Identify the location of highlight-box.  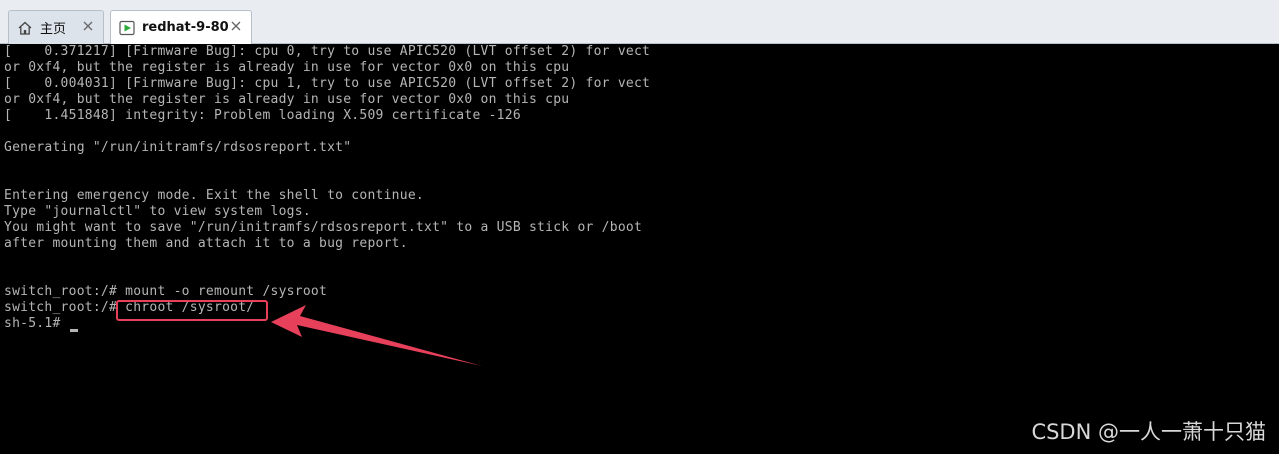
(192, 310).